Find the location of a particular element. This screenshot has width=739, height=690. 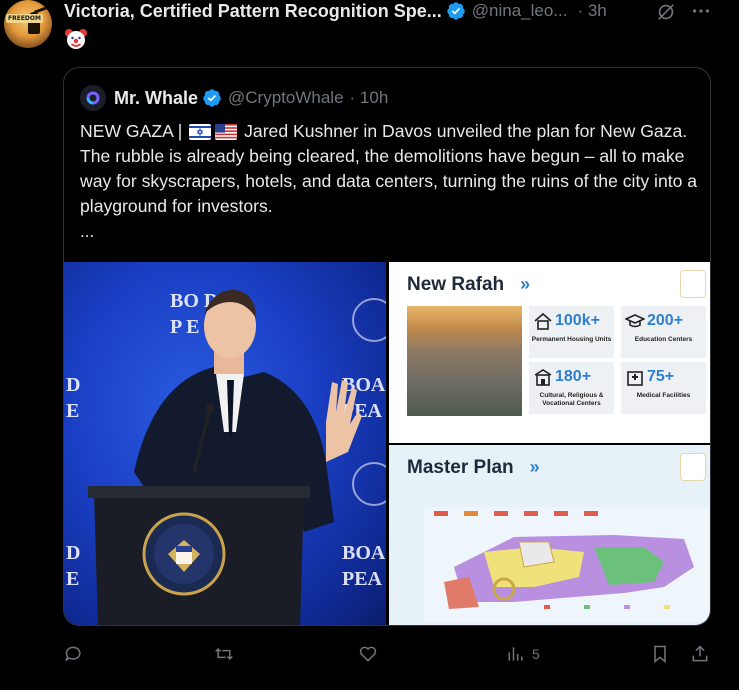

stat-value: 100k+ is located at coordinates (577, 320).